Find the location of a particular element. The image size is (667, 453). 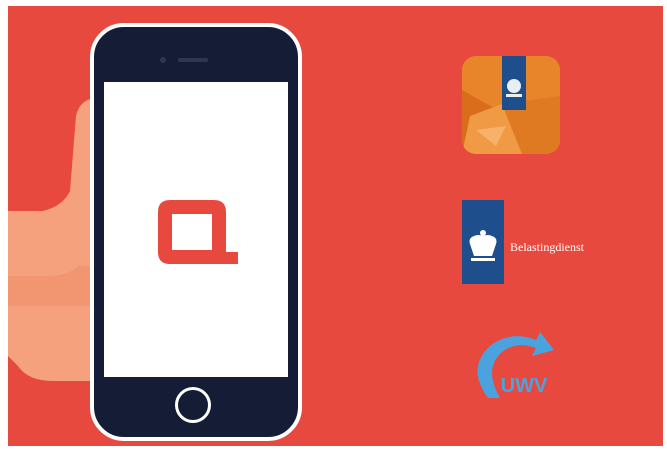

belastingdienst-logo: Belastingdienst is located at coordinates (557, 242).